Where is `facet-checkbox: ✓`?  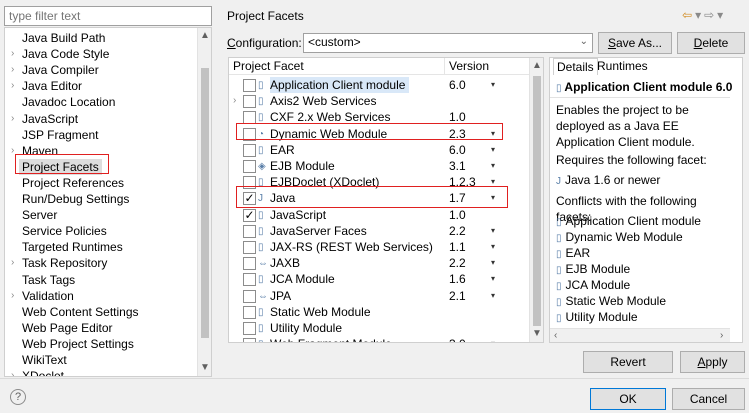
facet-checkbox: ✓ is located at coordinates (249, 215).